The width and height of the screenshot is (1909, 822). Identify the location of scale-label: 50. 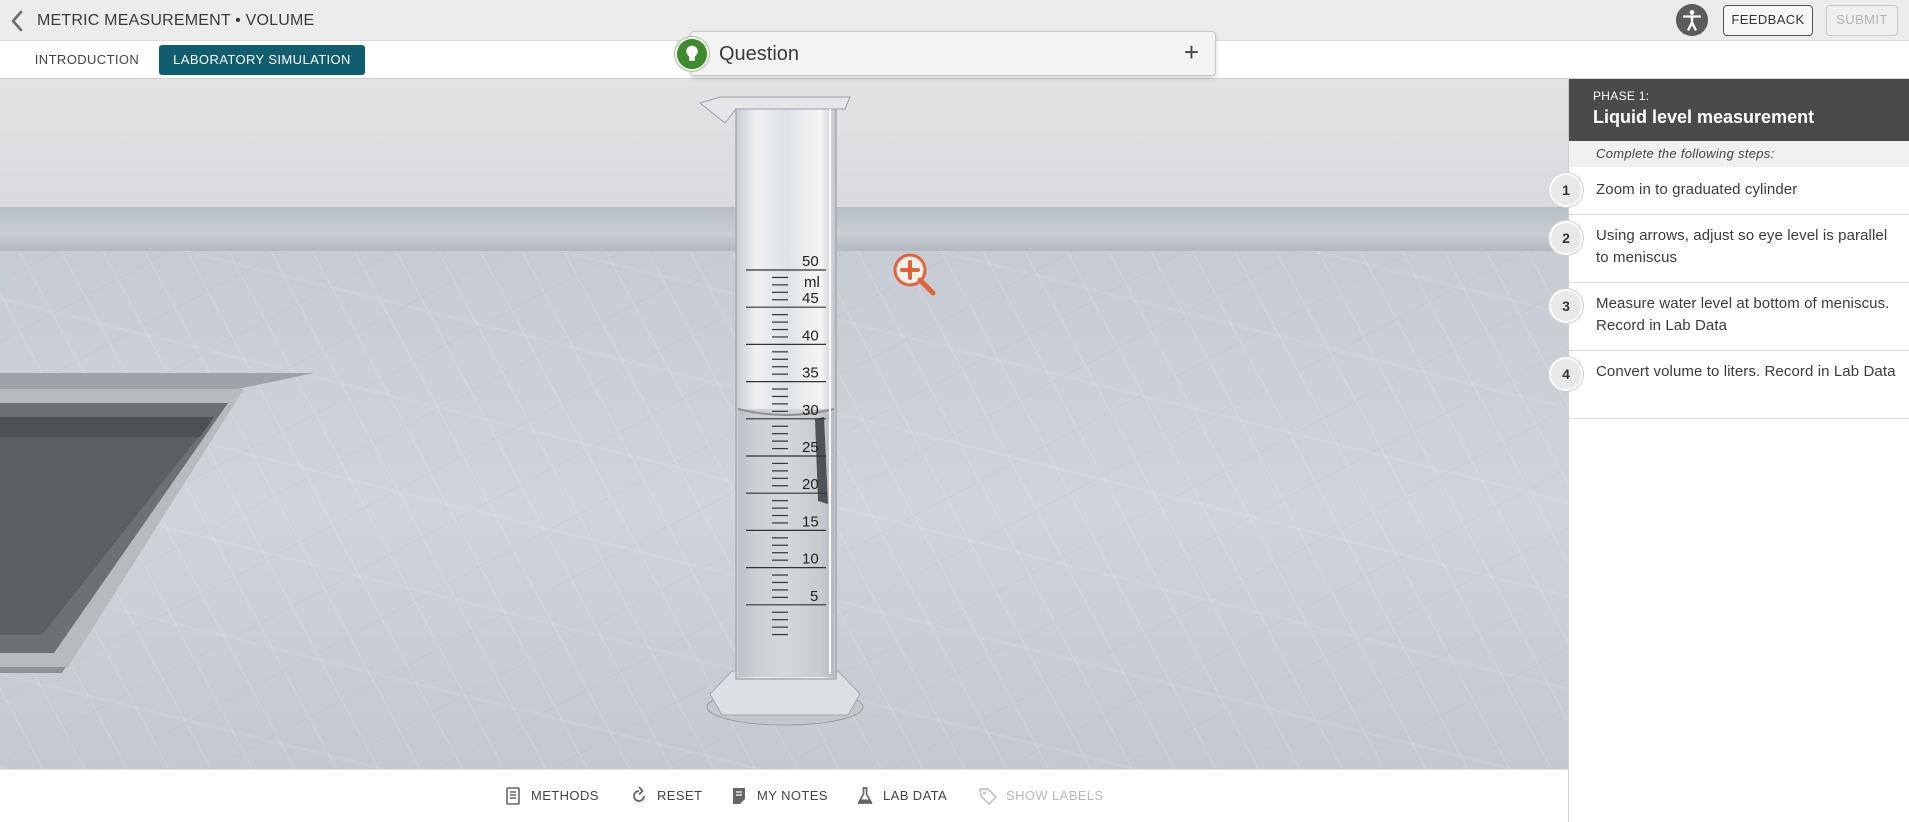
(810, 261).